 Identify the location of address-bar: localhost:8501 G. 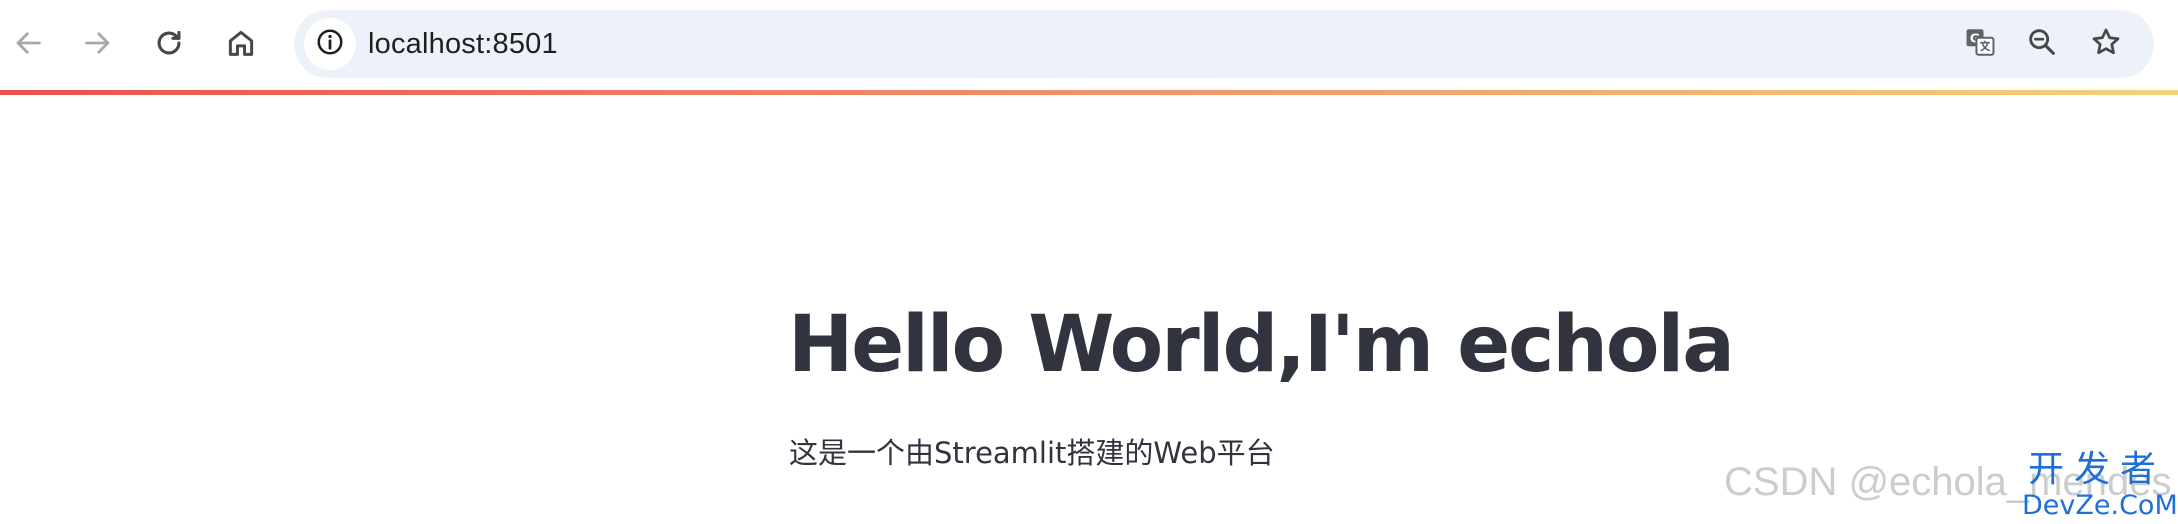
(1224, 44).